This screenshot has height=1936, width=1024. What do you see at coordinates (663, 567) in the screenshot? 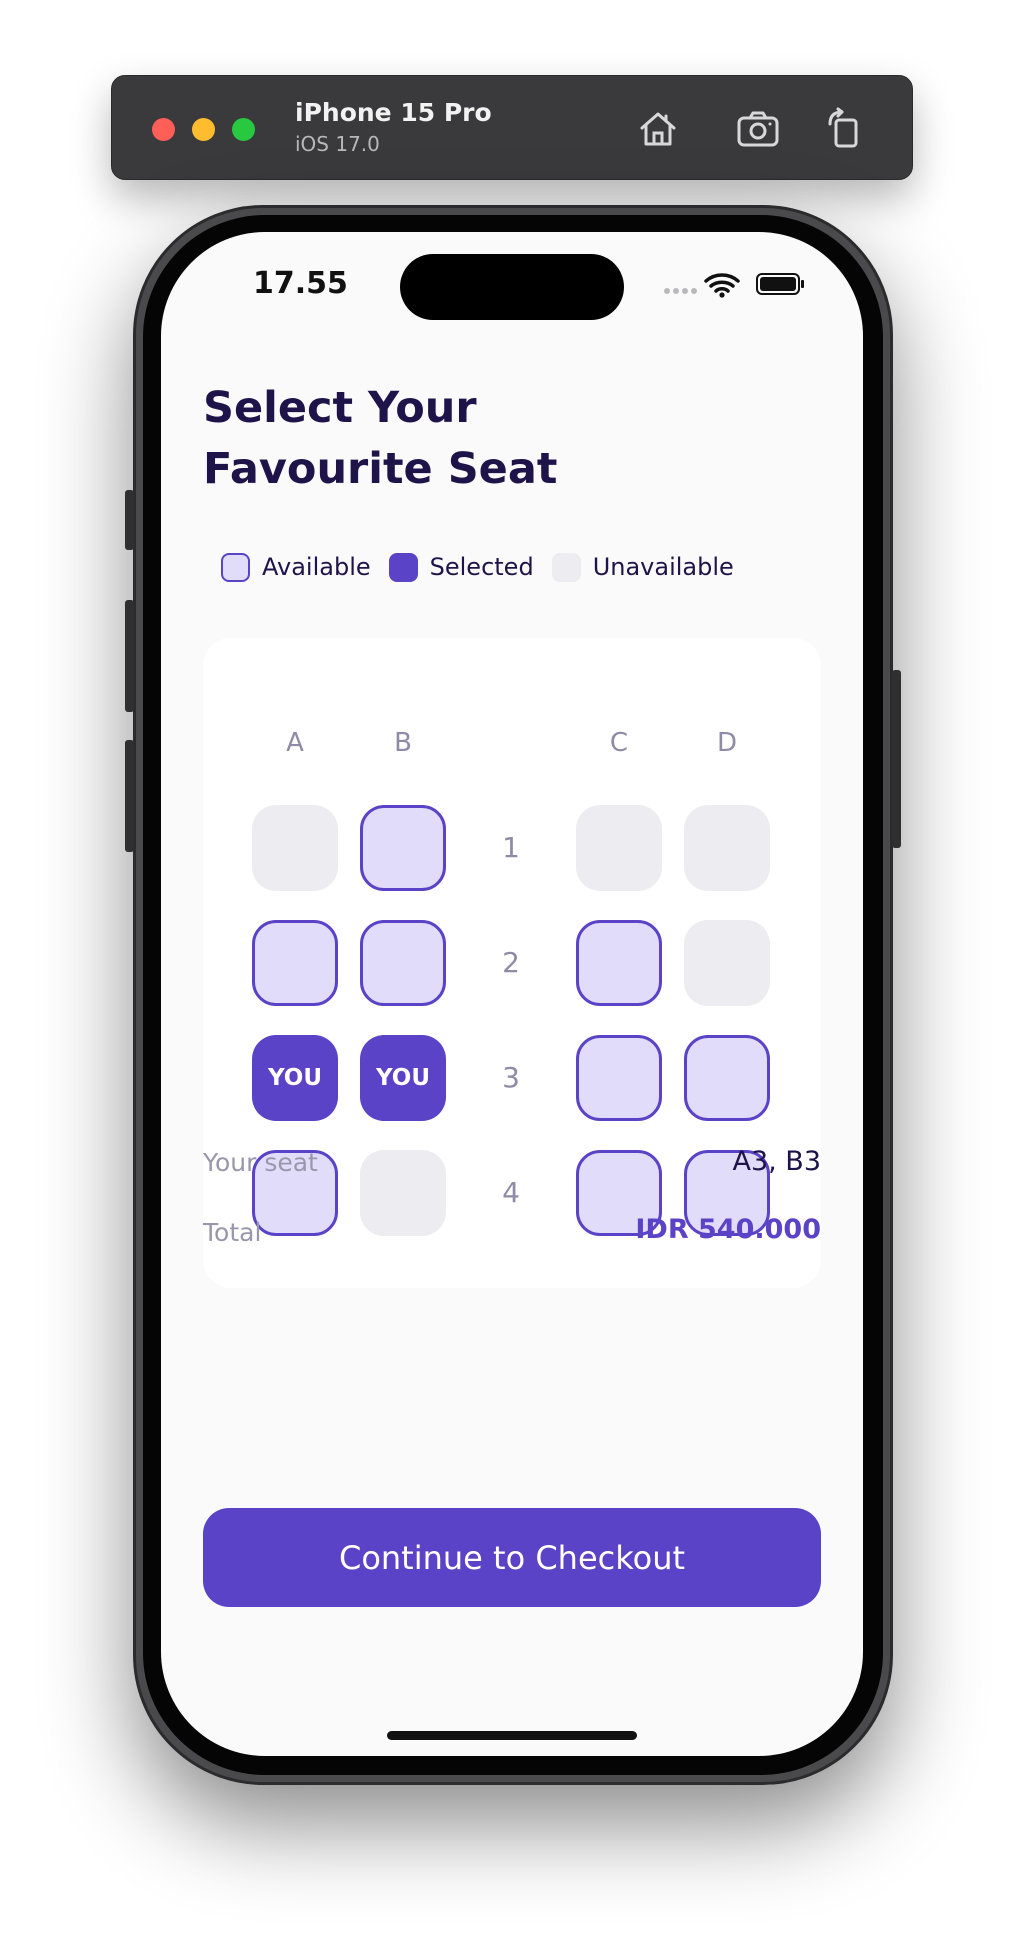
I see `legend-unavailable-label: Unavailable` at bounding box center [663, 567].